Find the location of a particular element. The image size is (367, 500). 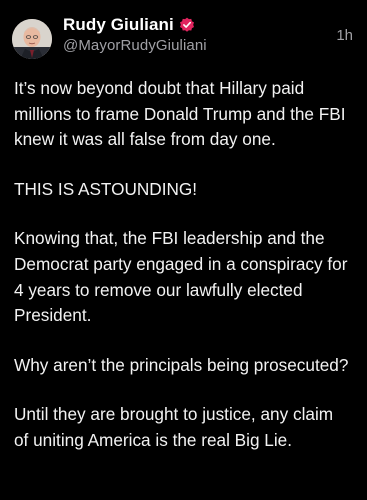

post-paragraph: THIS IS ASTOUNDING! is located at coordinates (106, 188).